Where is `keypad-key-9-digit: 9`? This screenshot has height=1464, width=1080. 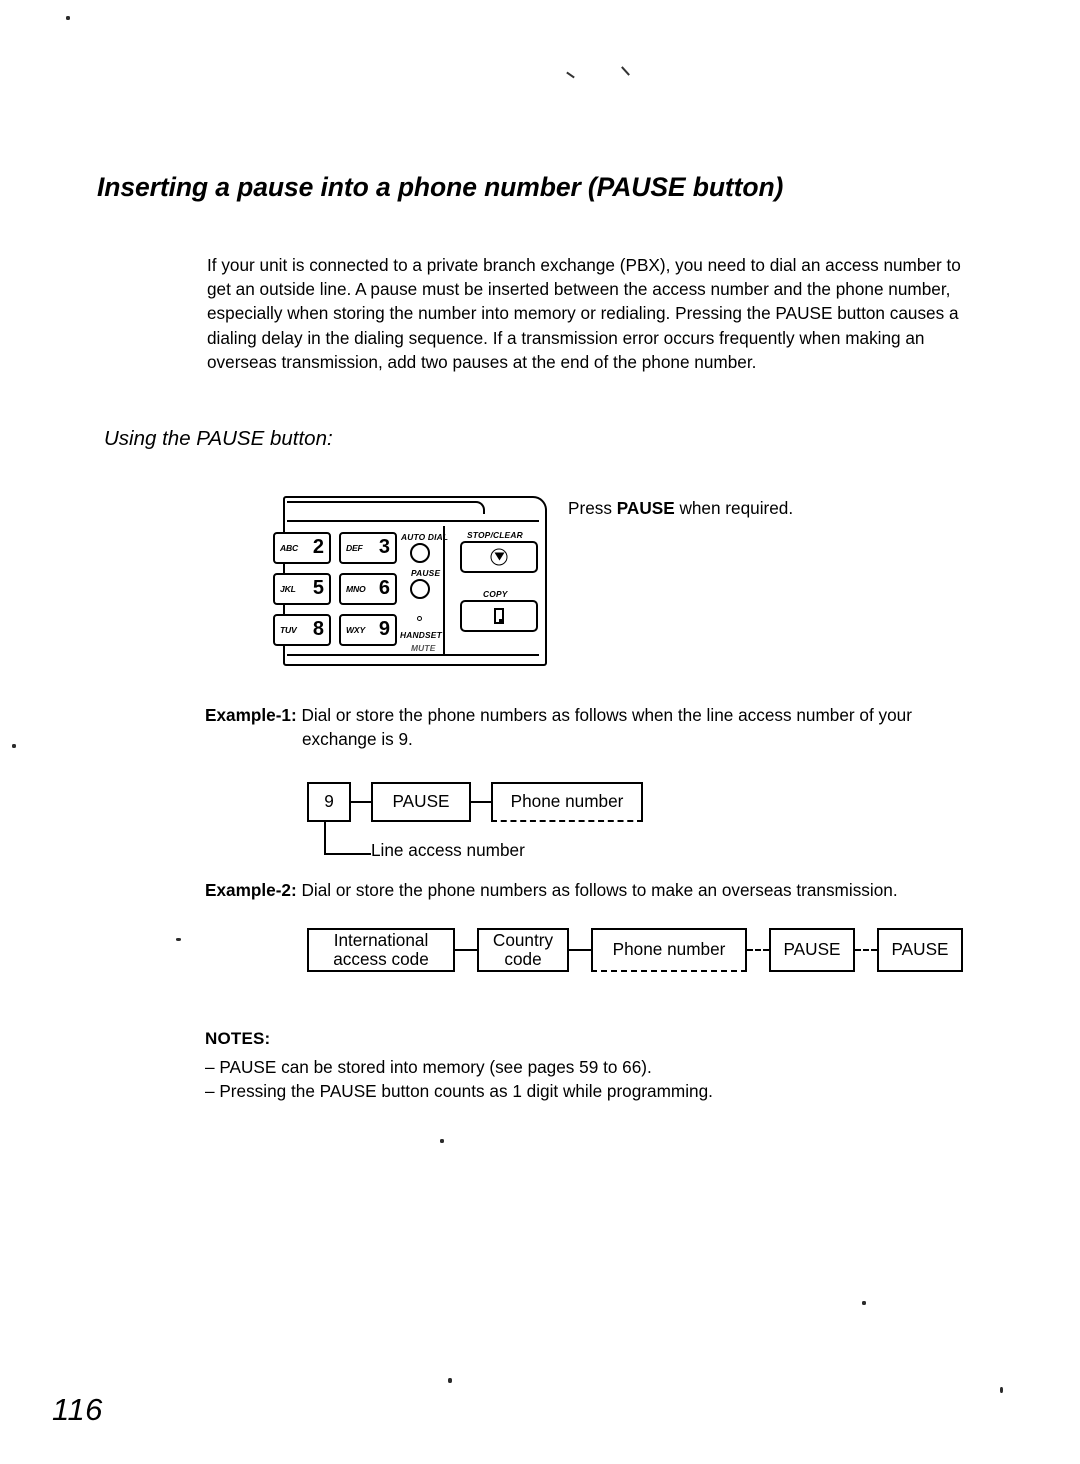
keypad-key-9-digit: 9 is located at coordinates (384, 629).